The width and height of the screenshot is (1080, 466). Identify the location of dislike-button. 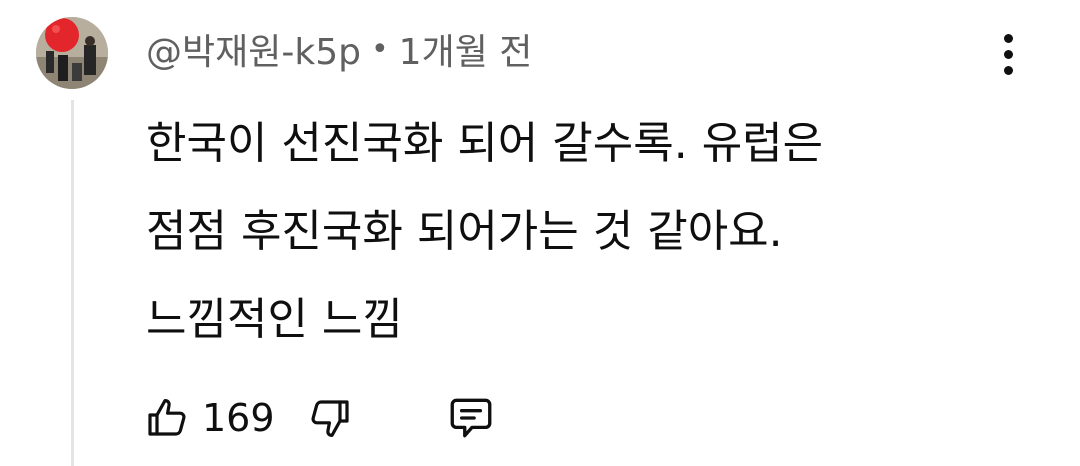
(329, 418).